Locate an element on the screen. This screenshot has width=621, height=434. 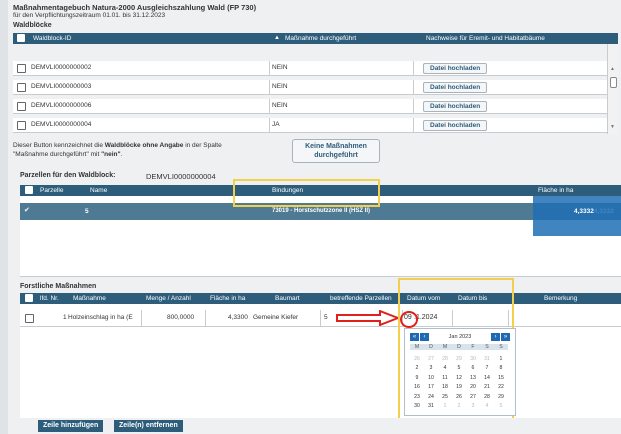
calendar-day: 18 is located at coordinates (445, 387).